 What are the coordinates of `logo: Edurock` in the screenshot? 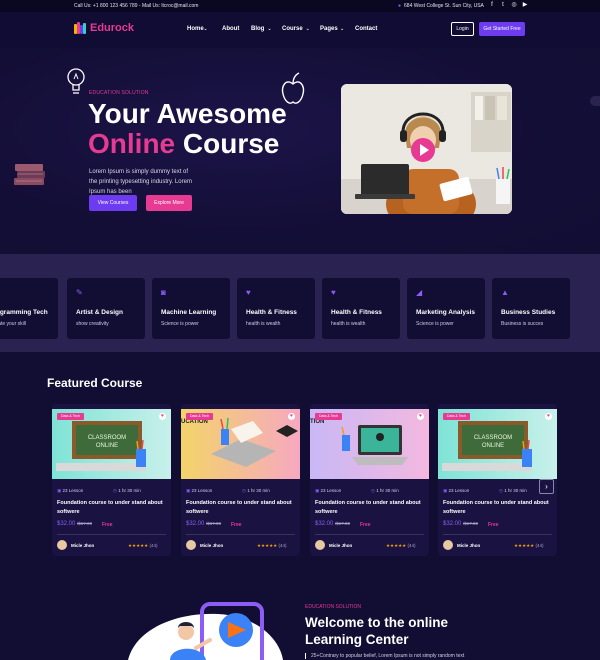 It's located at (104, 28).